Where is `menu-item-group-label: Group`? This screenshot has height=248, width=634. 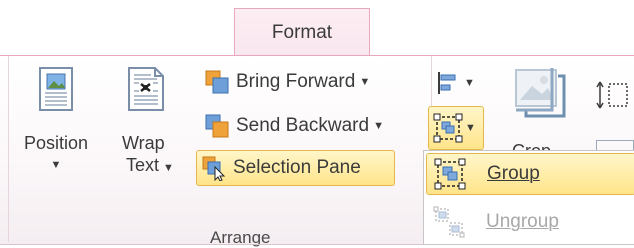 menu-item-group-label: Group is located at coordinates (513, 173).